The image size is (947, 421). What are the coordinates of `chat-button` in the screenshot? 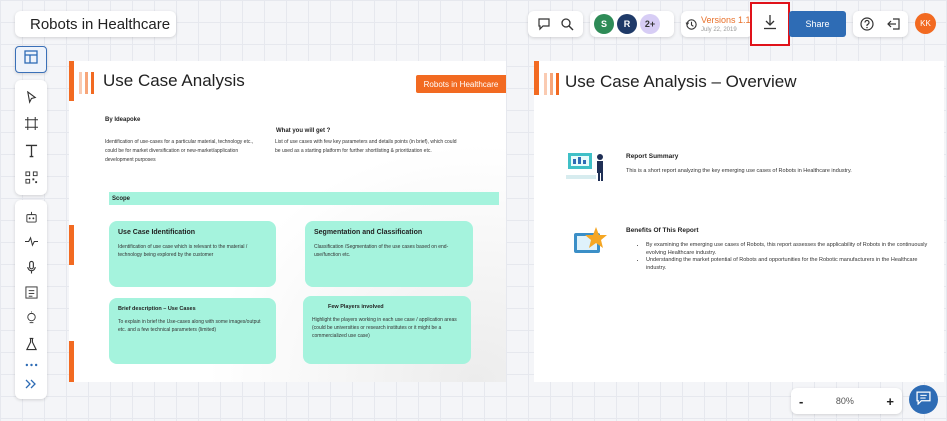 It's located at (923, 399).